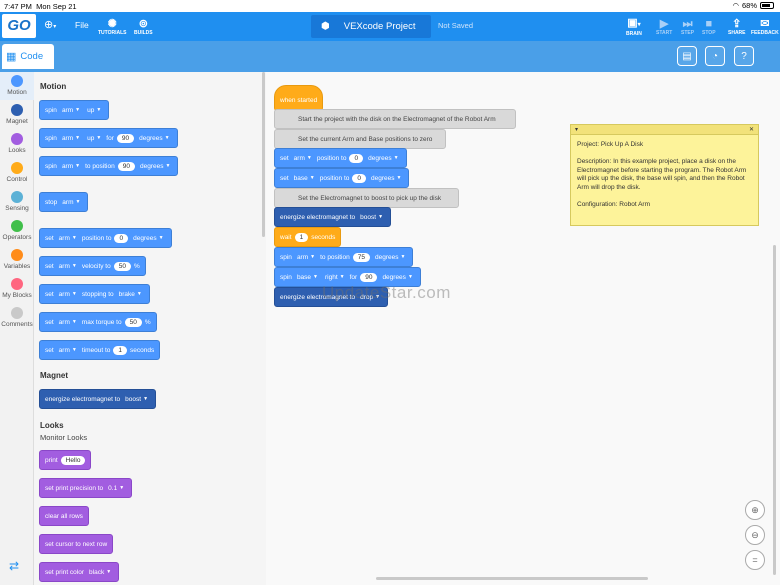  Describe the element at coordinates (50, 24) in the screenshot. I see `language-globe-icon: ⊕▾` at that location.